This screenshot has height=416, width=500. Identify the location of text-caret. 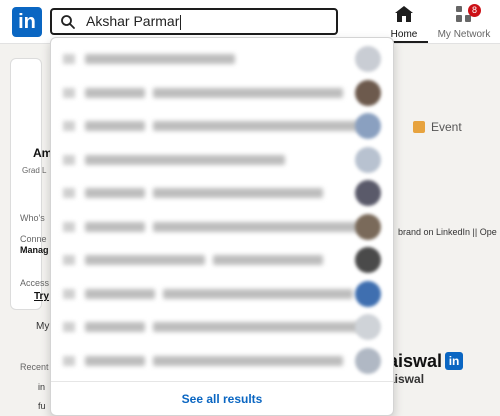
(181, 22).